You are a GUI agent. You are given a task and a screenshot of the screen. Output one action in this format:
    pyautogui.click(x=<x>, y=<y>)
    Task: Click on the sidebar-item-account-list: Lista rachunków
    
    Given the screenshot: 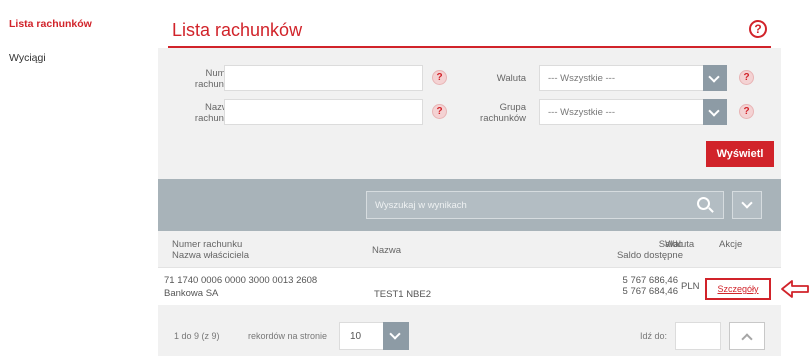 What is the action you would take?
    pyautogui.click(x=50, y=24)
    